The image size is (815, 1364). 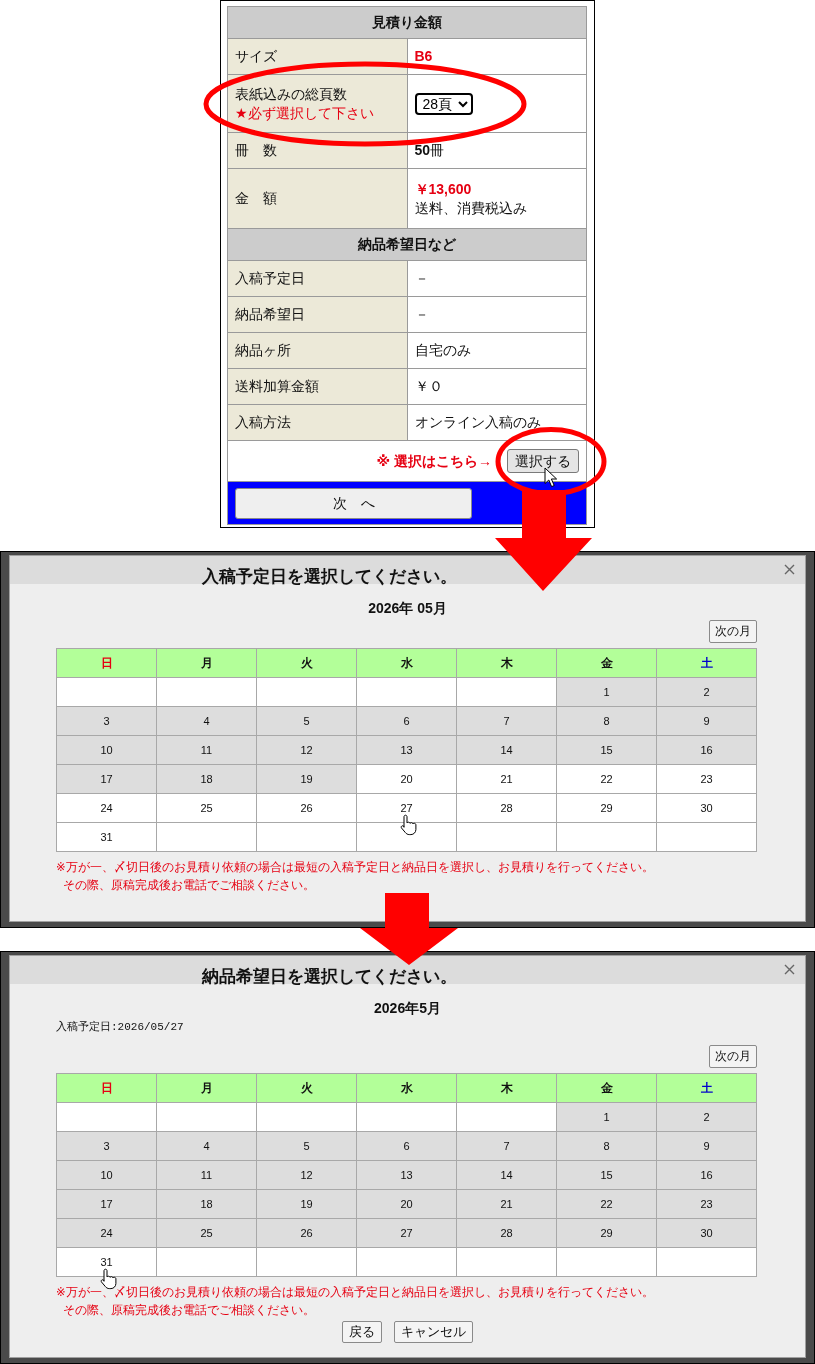 What do you see at coordinates (120, 1027) in the screenshot?
I see `scheduled-date-text: 入稿予定日:2026/05/27` at bounding box center [120, 1027].